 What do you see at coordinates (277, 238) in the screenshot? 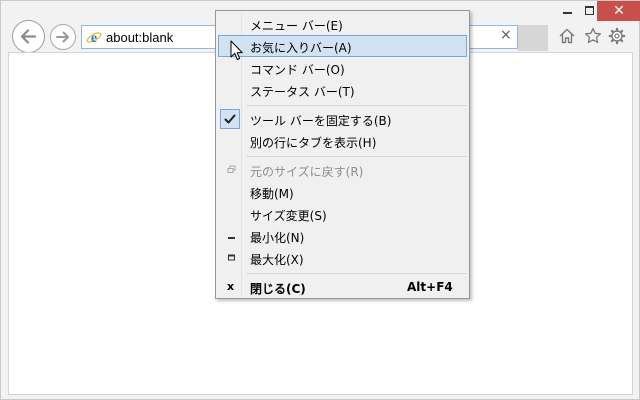
I see `menu-item-label: 最小化(N)` at bounding box center [277, 238].